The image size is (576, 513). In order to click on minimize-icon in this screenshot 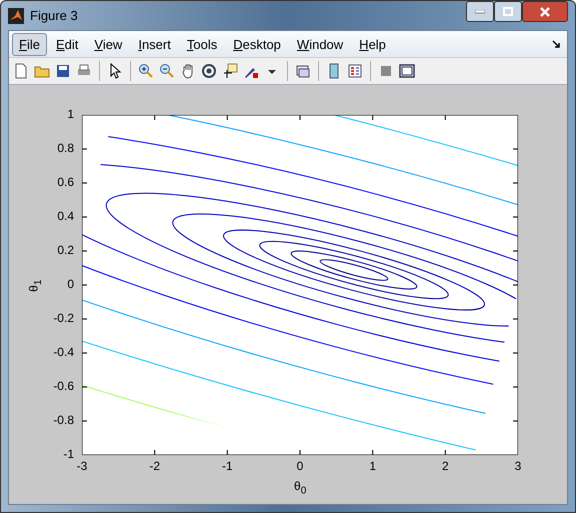, I will do `click(480, 12)`.